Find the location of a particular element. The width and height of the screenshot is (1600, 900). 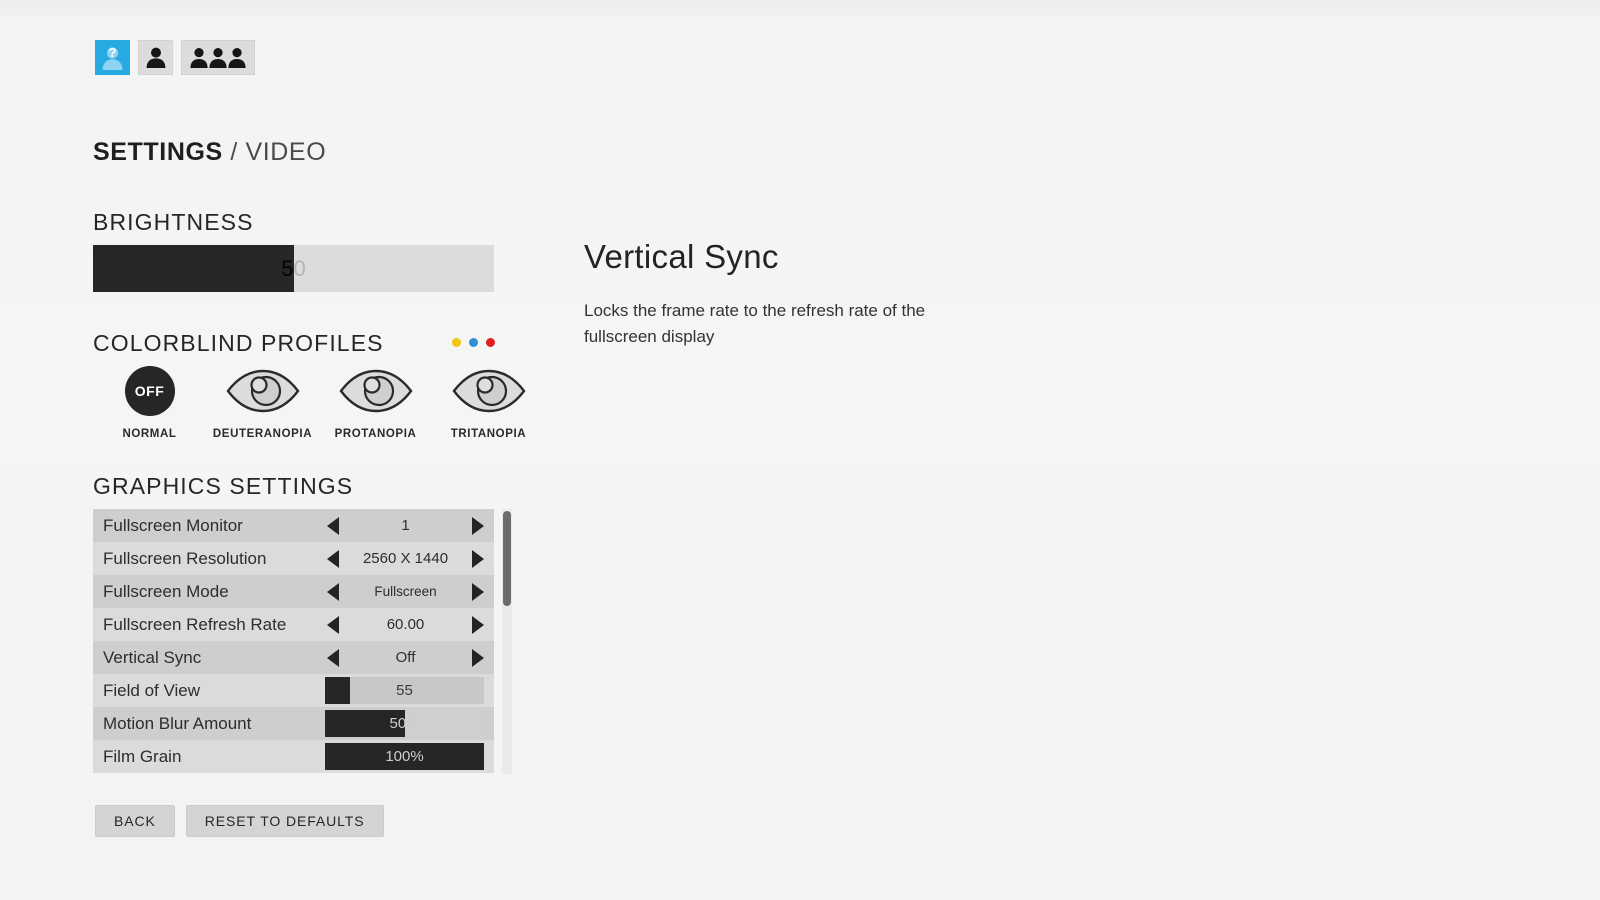

settings-row-value: 100% is located at coordinates (404, 756).